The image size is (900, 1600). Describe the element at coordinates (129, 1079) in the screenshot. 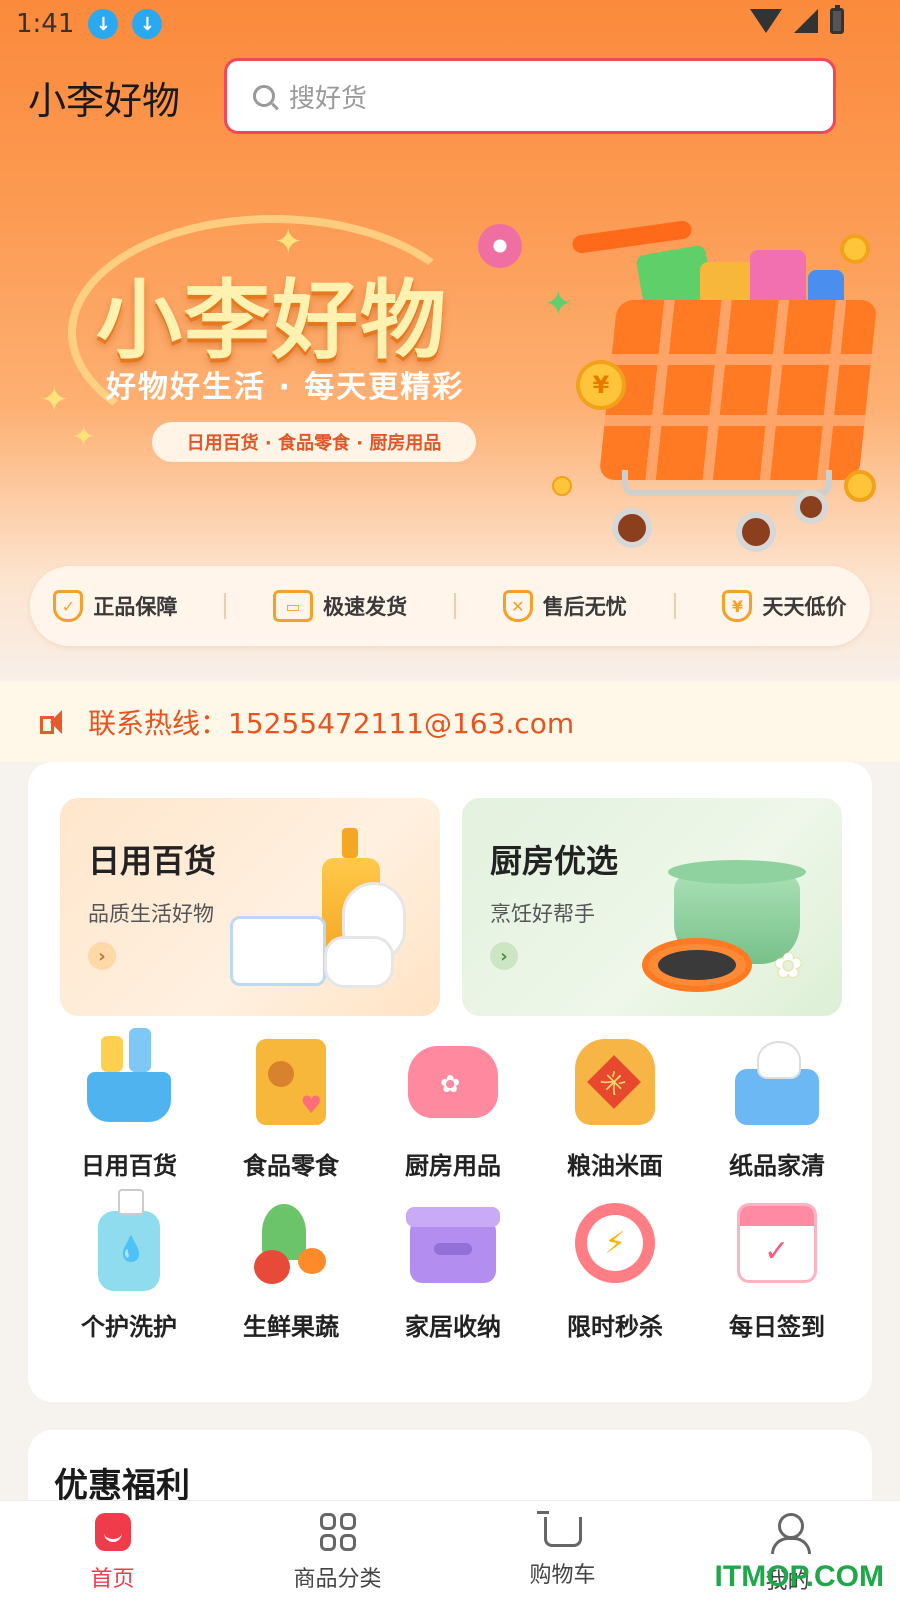

I see `basket-icon` at that location.